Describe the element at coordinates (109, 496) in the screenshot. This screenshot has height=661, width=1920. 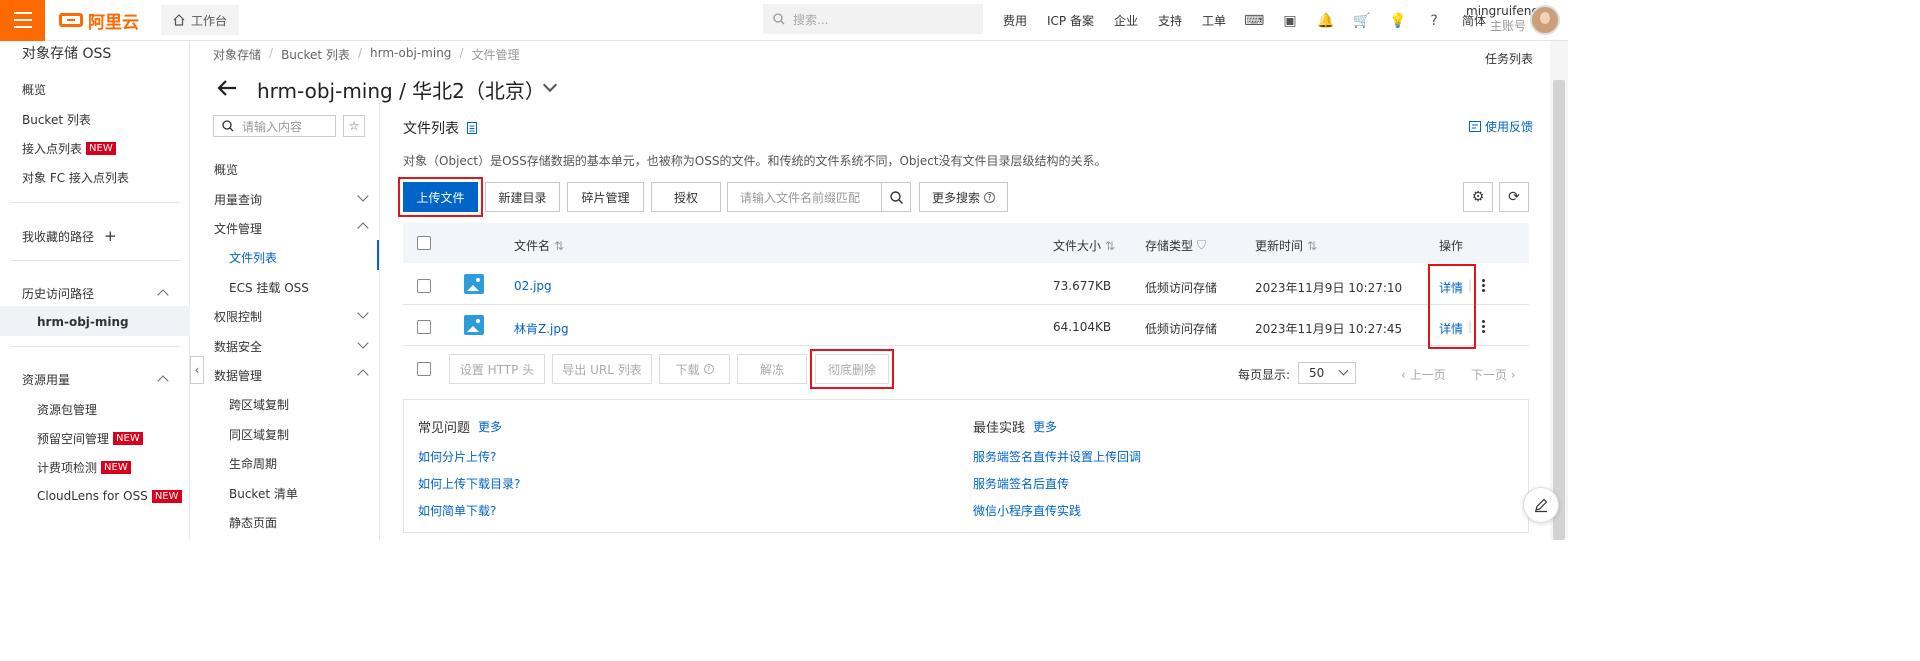
I see `sidebar-item-cloudlens: CloudLens for OSS NEW` at that location.